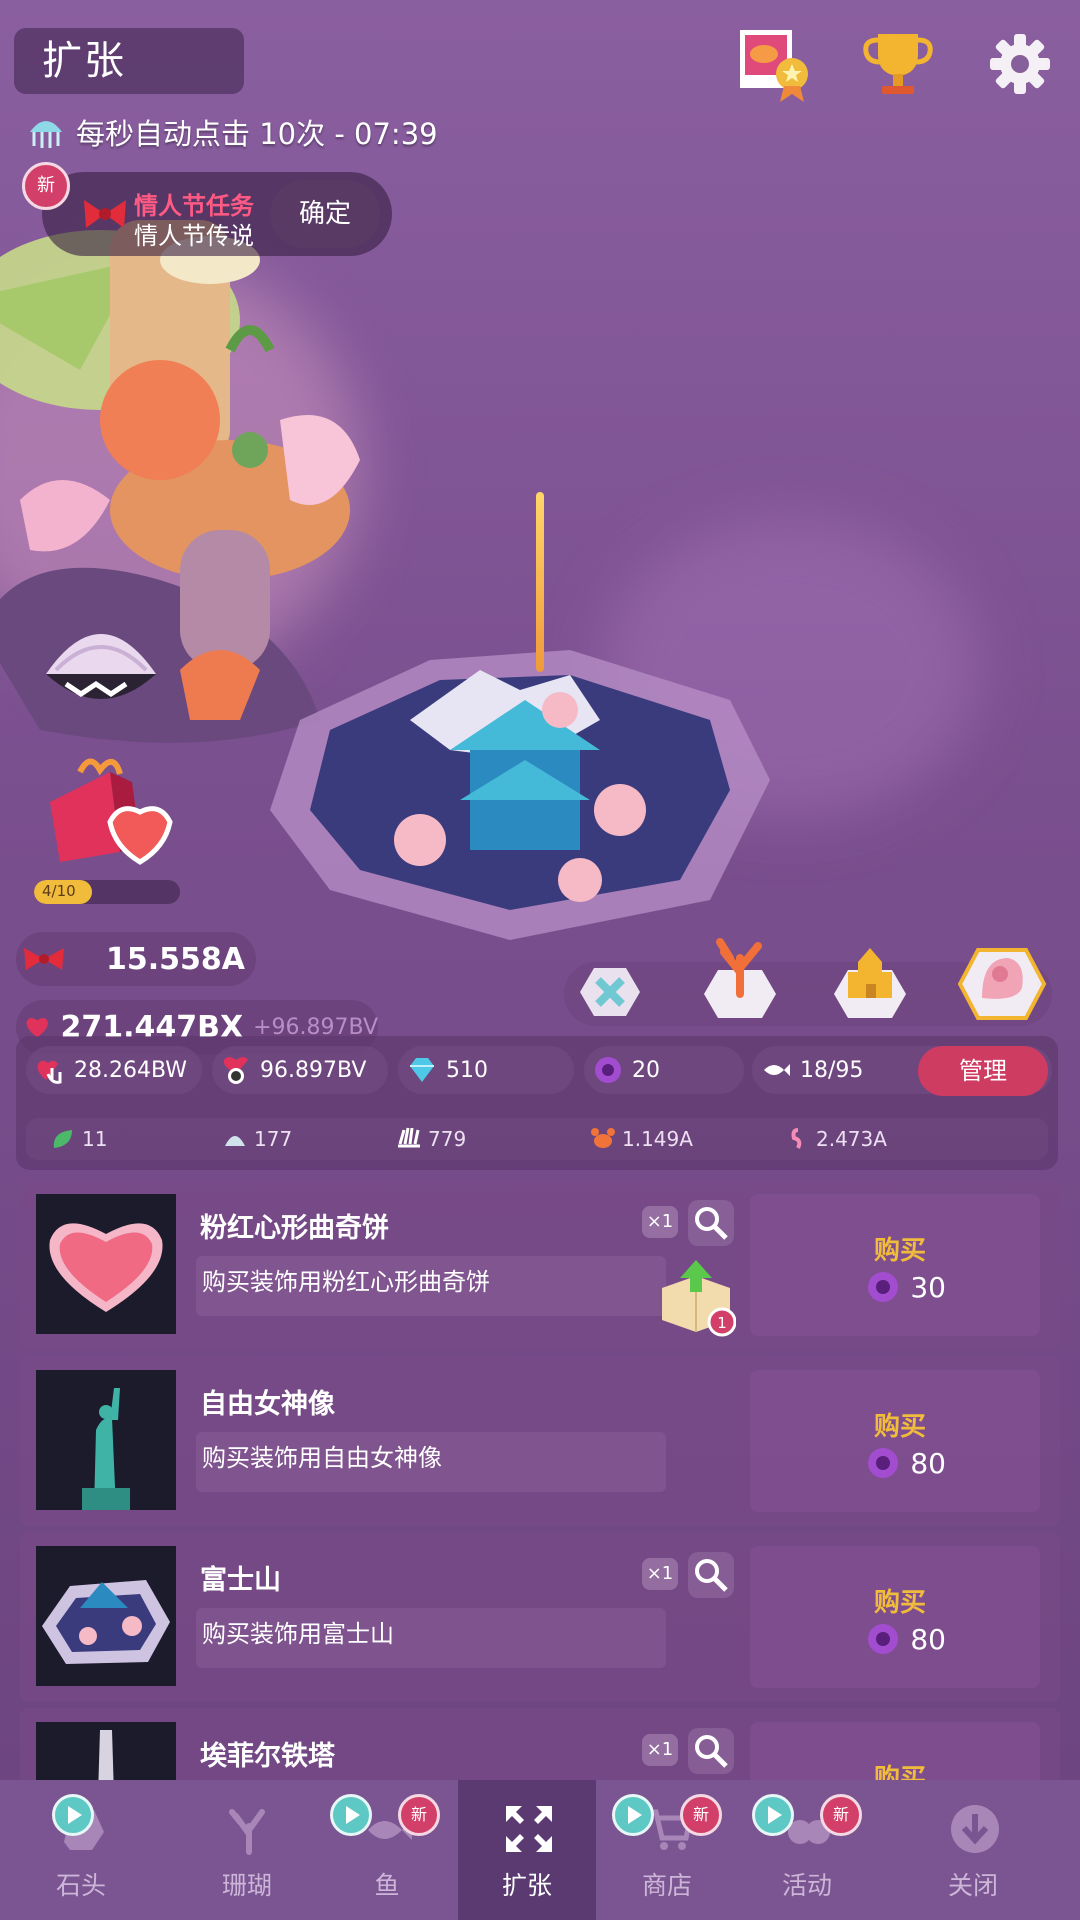 This screenshot has height=1920, width=1080. What do you see at coordinates (777, 1070) in the screenshot?
I see `fish-icon` at bounding box center [777, 1070].